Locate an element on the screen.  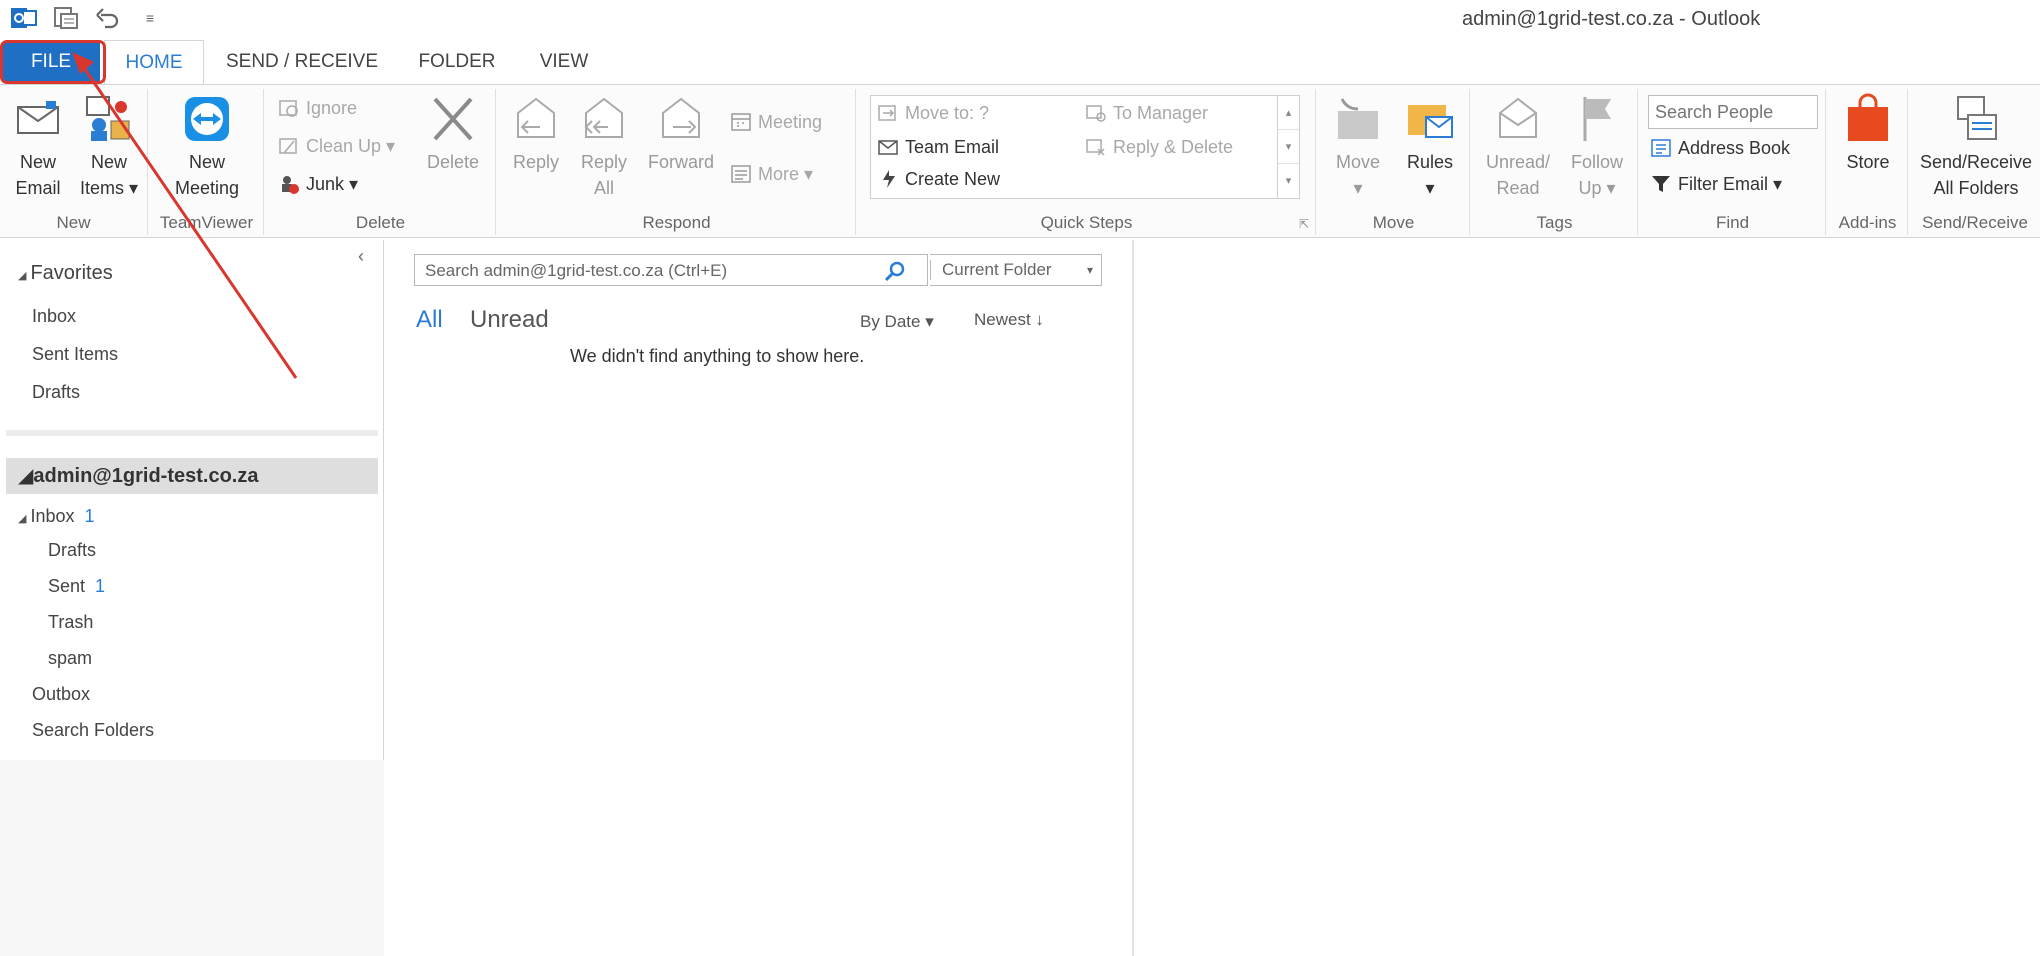
group-find-label: Find is located at coordinates (1732, 222).